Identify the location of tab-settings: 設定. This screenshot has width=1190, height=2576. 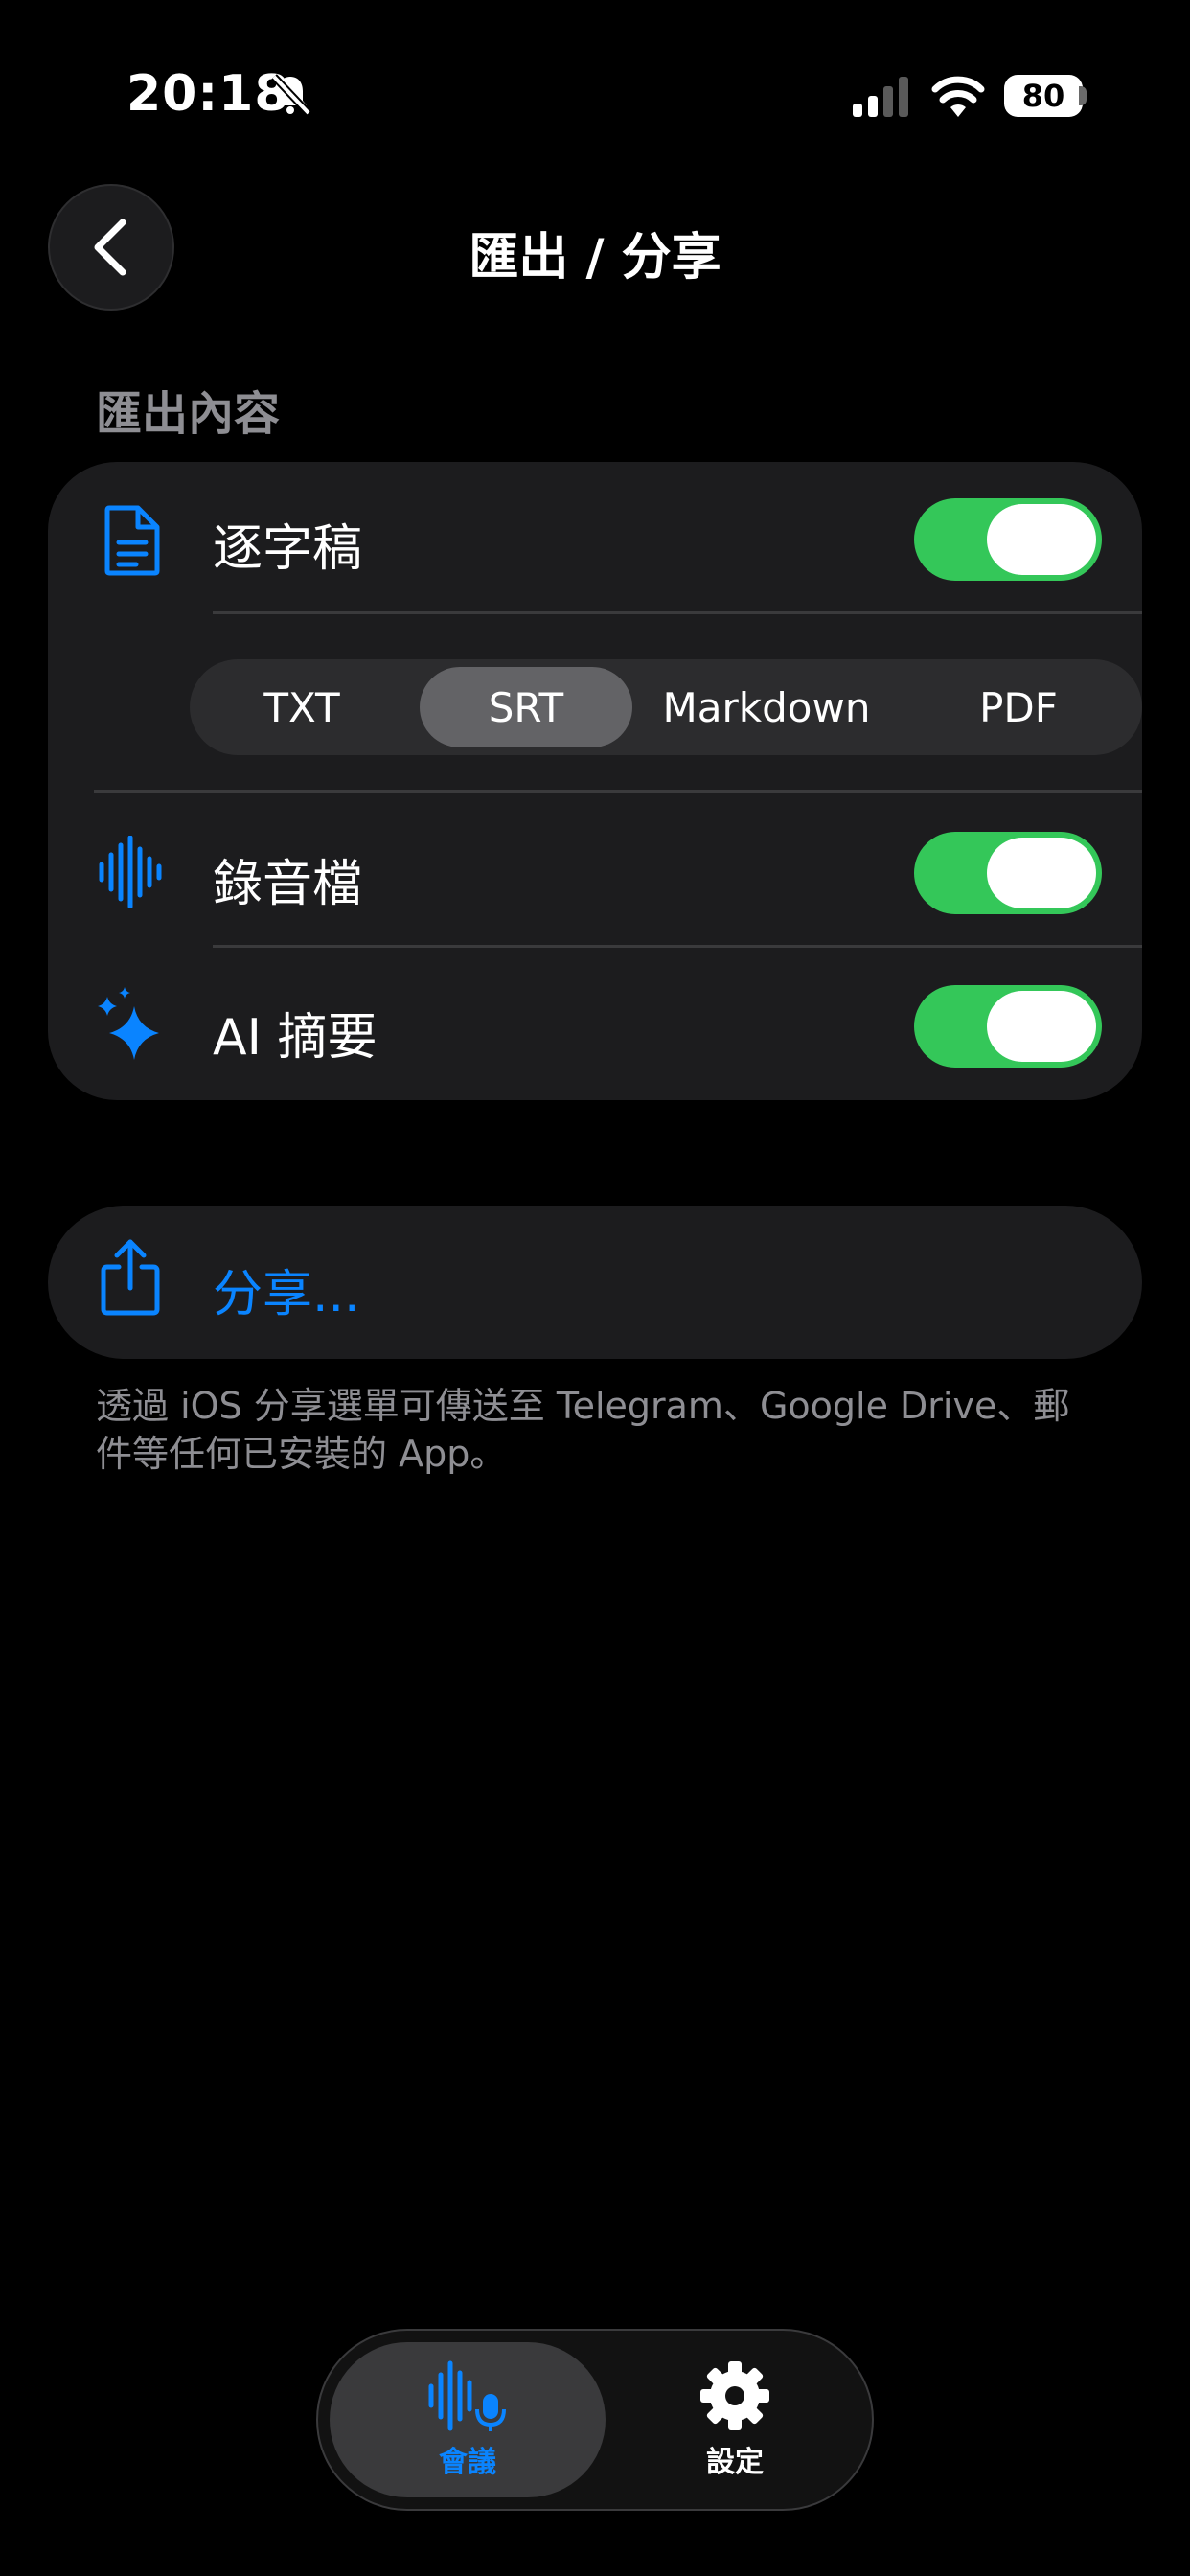
(735, 2419).